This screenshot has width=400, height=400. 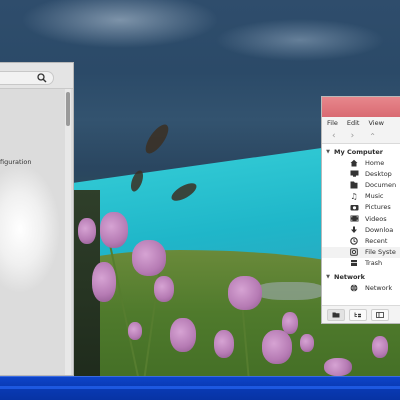 What do you see at coordinates (375, 123) in the screenshot?
I see `menu-view: View` at bounding box center [375, 123].